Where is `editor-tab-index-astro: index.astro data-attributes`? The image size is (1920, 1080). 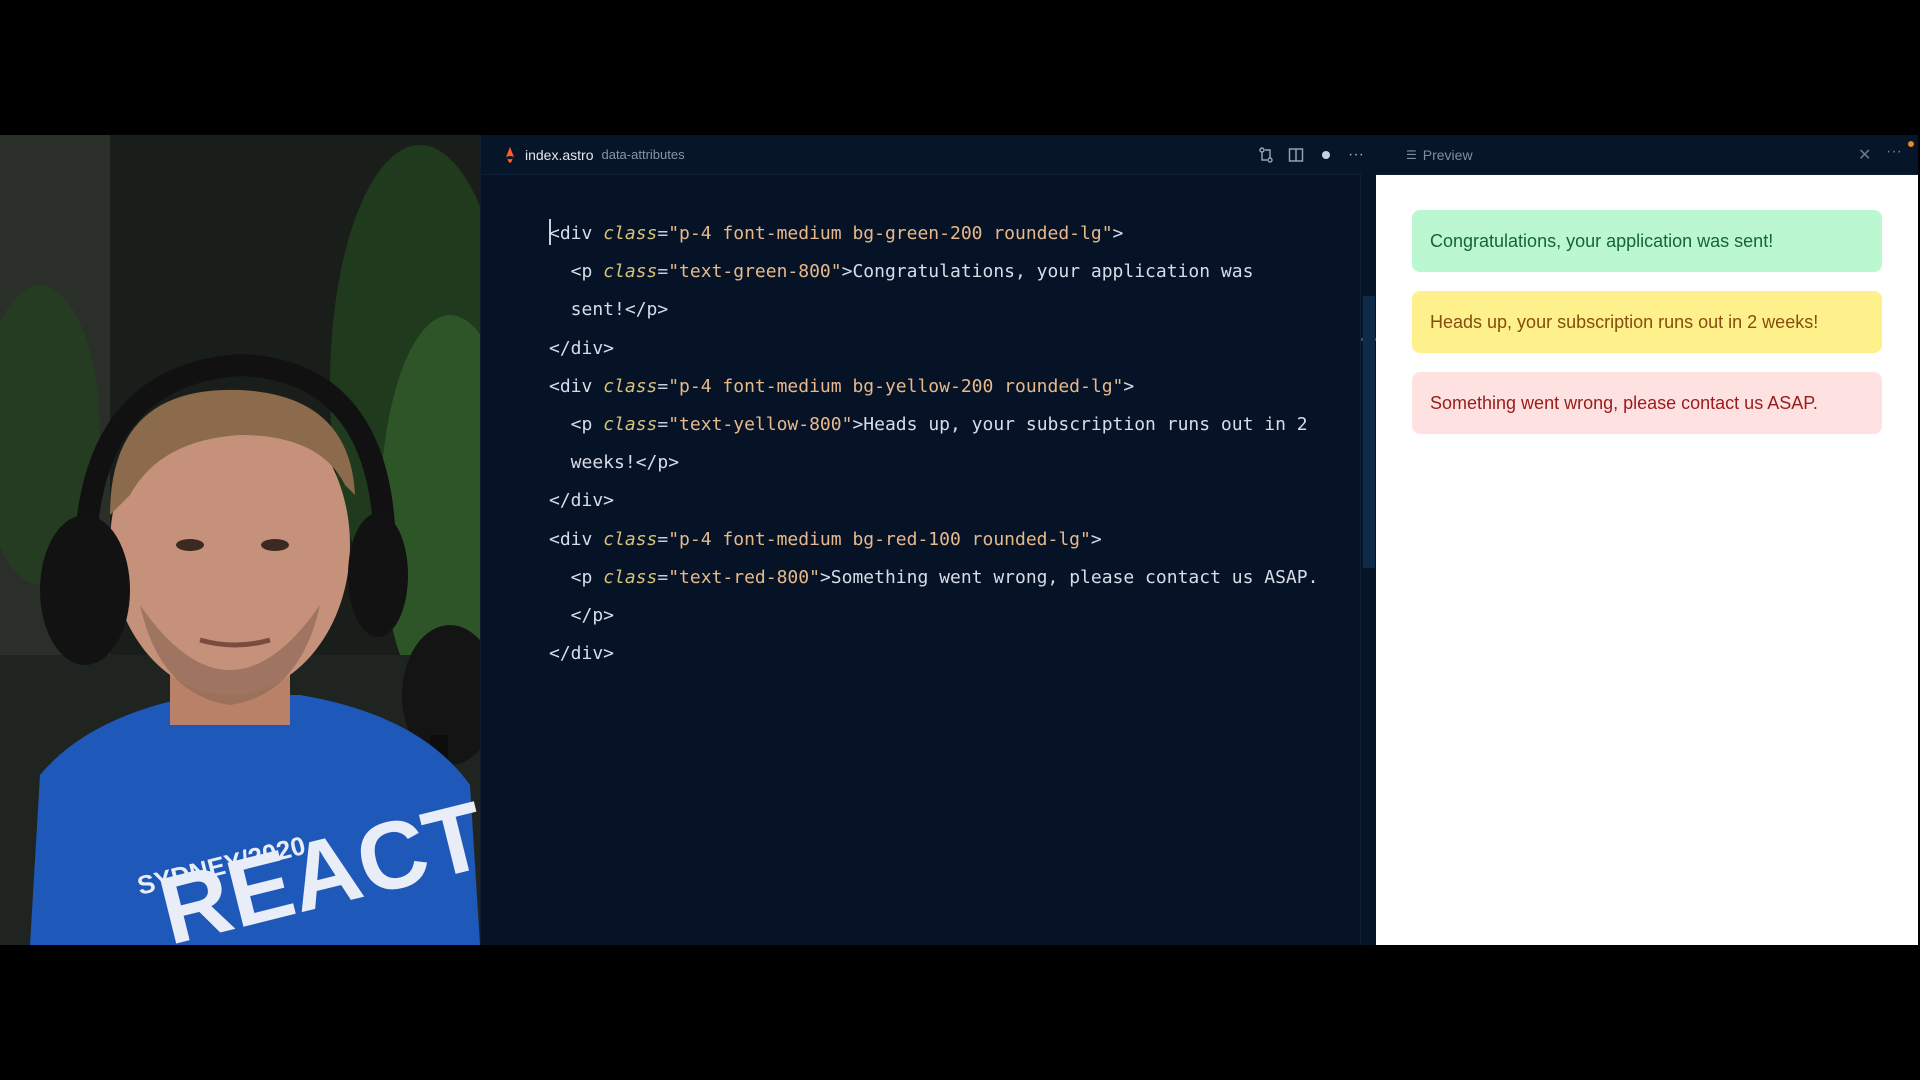
editor-tab-index-astro: index.astro data-attributes is located at coordinates (594, 154).